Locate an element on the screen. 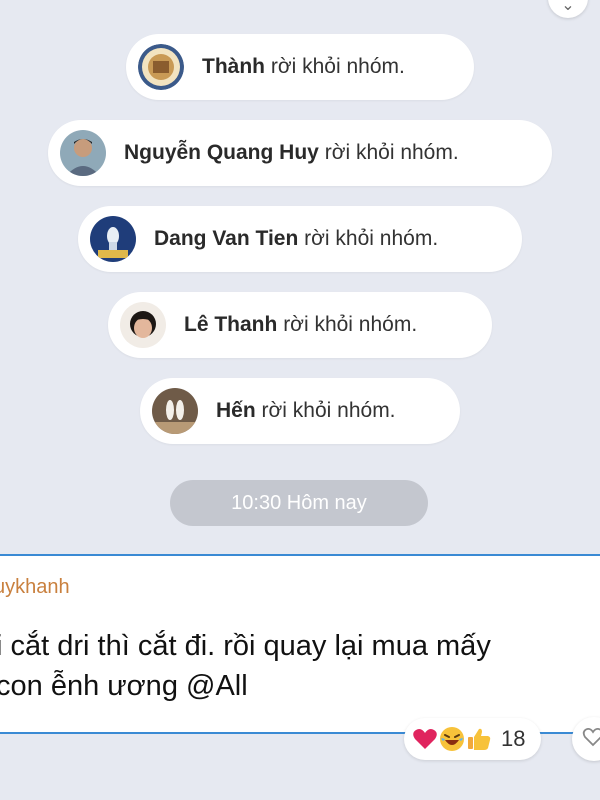  thumbs-up-icon is located at coordinates (479, 739).